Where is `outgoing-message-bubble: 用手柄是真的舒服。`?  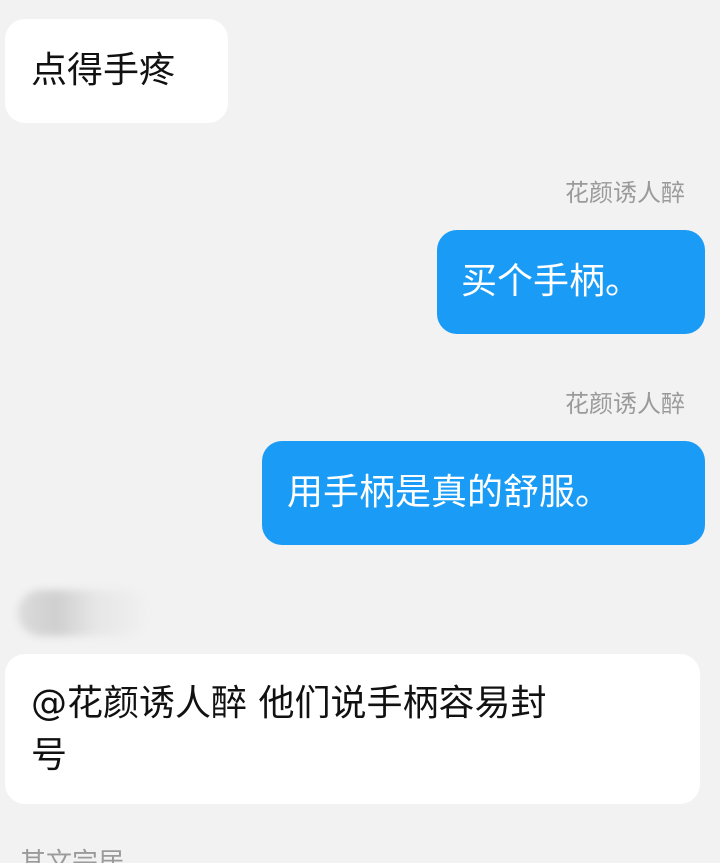
outgoing-message-bubble: 用手柄是真的舒服。 is located at coordinates (483, 493).